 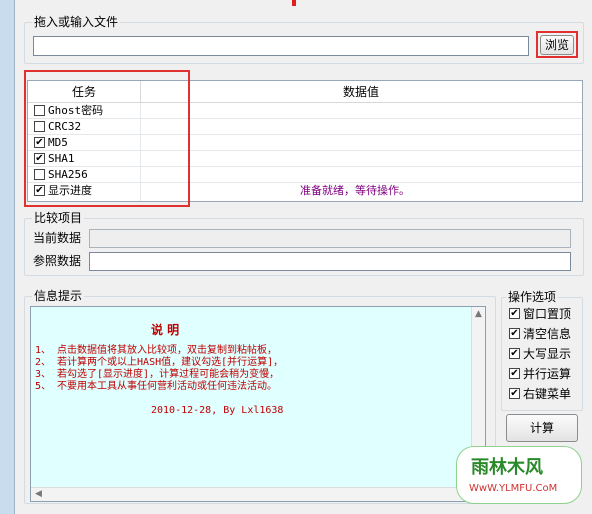 What do you see at coordinates (547, 334) in the screenshot?
I see `option-label: 清空信息` at bounding box center [547, 334].